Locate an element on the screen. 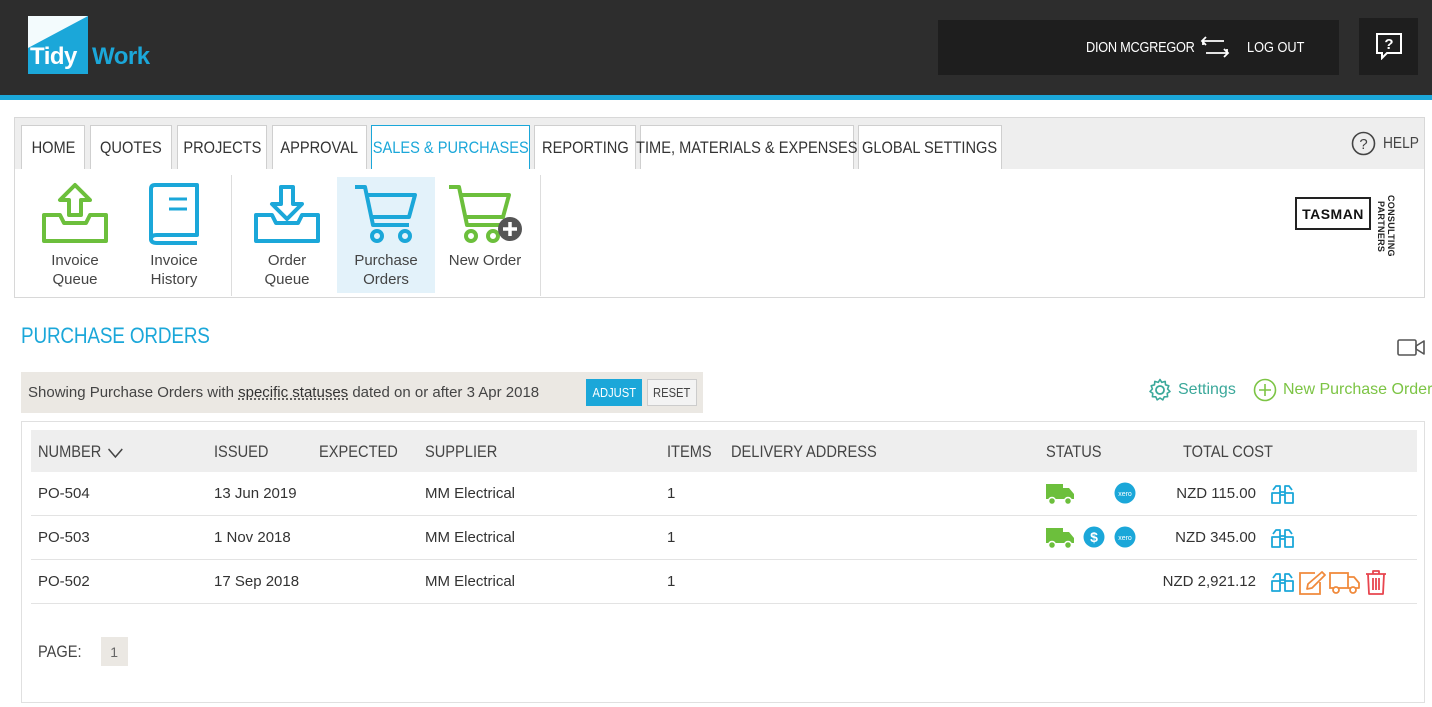 The width and height of the screenshot is (1432, 707). cell-number: PO-502 is located at coordinates (64, 581).